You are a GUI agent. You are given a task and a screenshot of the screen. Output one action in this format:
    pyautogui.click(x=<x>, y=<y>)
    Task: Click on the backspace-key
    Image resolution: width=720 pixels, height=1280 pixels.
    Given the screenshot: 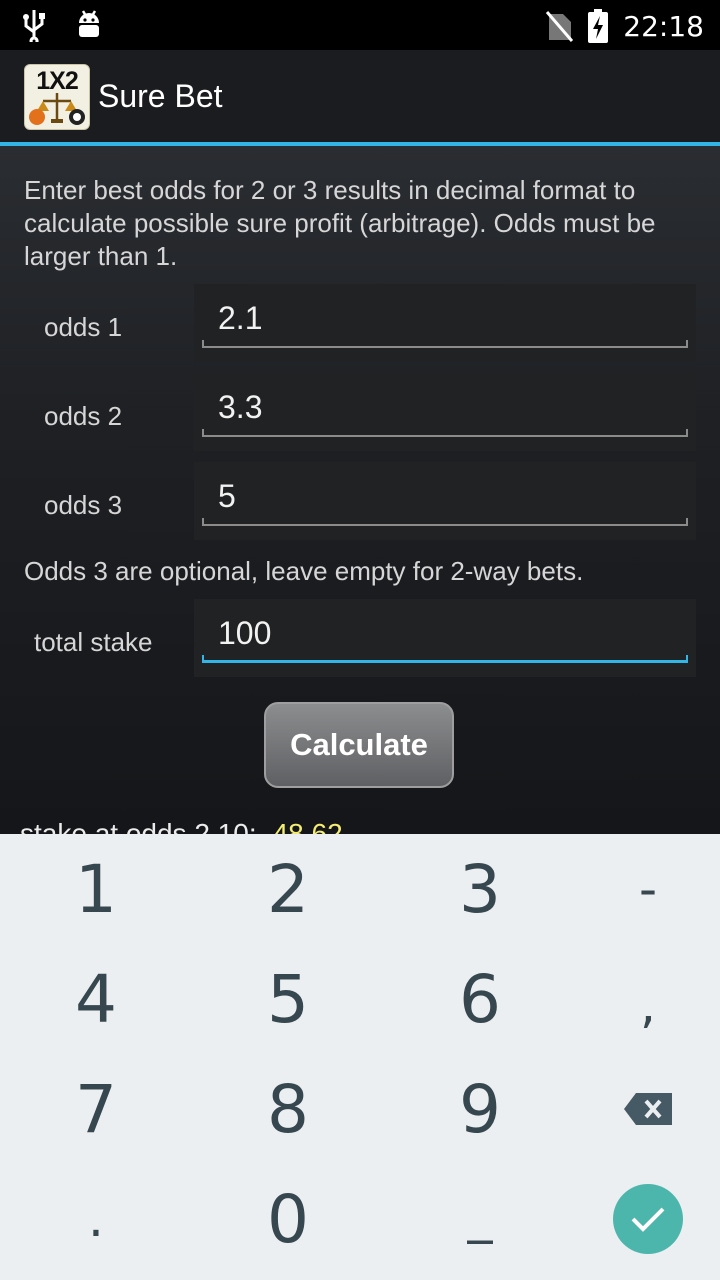 What is the action you would take?
    pyautogui.click(x=639, y=1109)
    